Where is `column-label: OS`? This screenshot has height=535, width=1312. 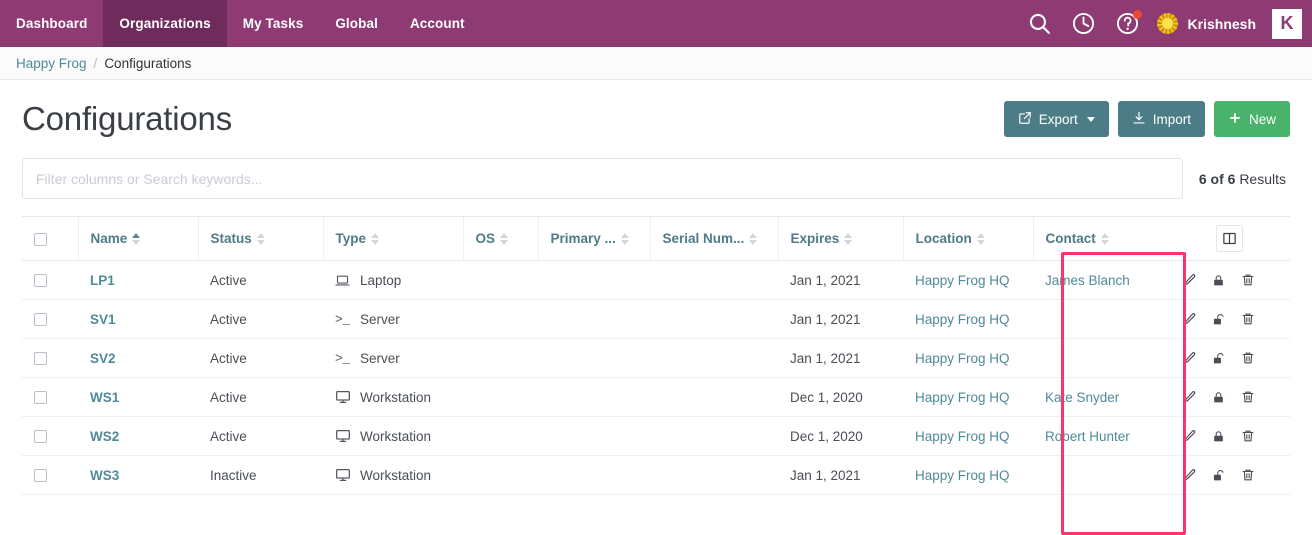 column-label: OS is located at coordinates (485, 238).